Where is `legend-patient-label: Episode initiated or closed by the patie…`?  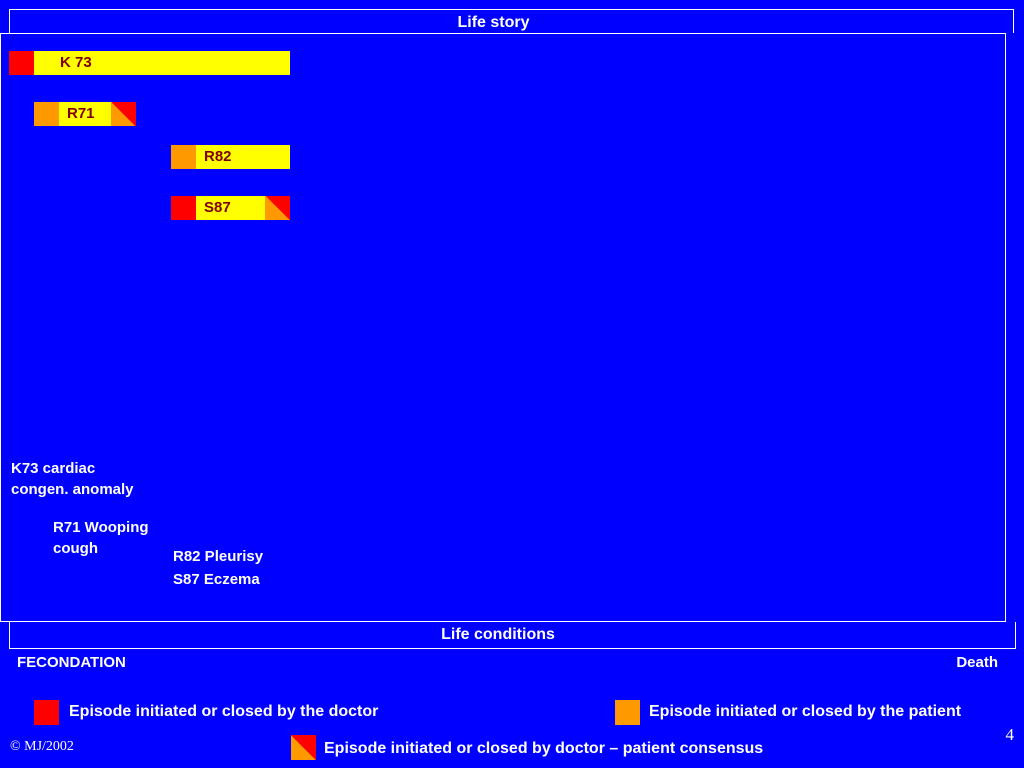 legend-patient-label: Episode initiated or closed by the patie… is located at coordinates (805, 711).